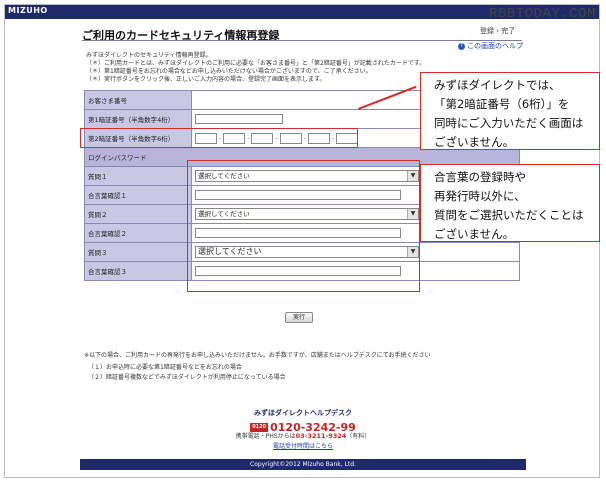  Describe the element at coordinates (461, 46) in the screenshot. I see `help-icon: ?` at that location.